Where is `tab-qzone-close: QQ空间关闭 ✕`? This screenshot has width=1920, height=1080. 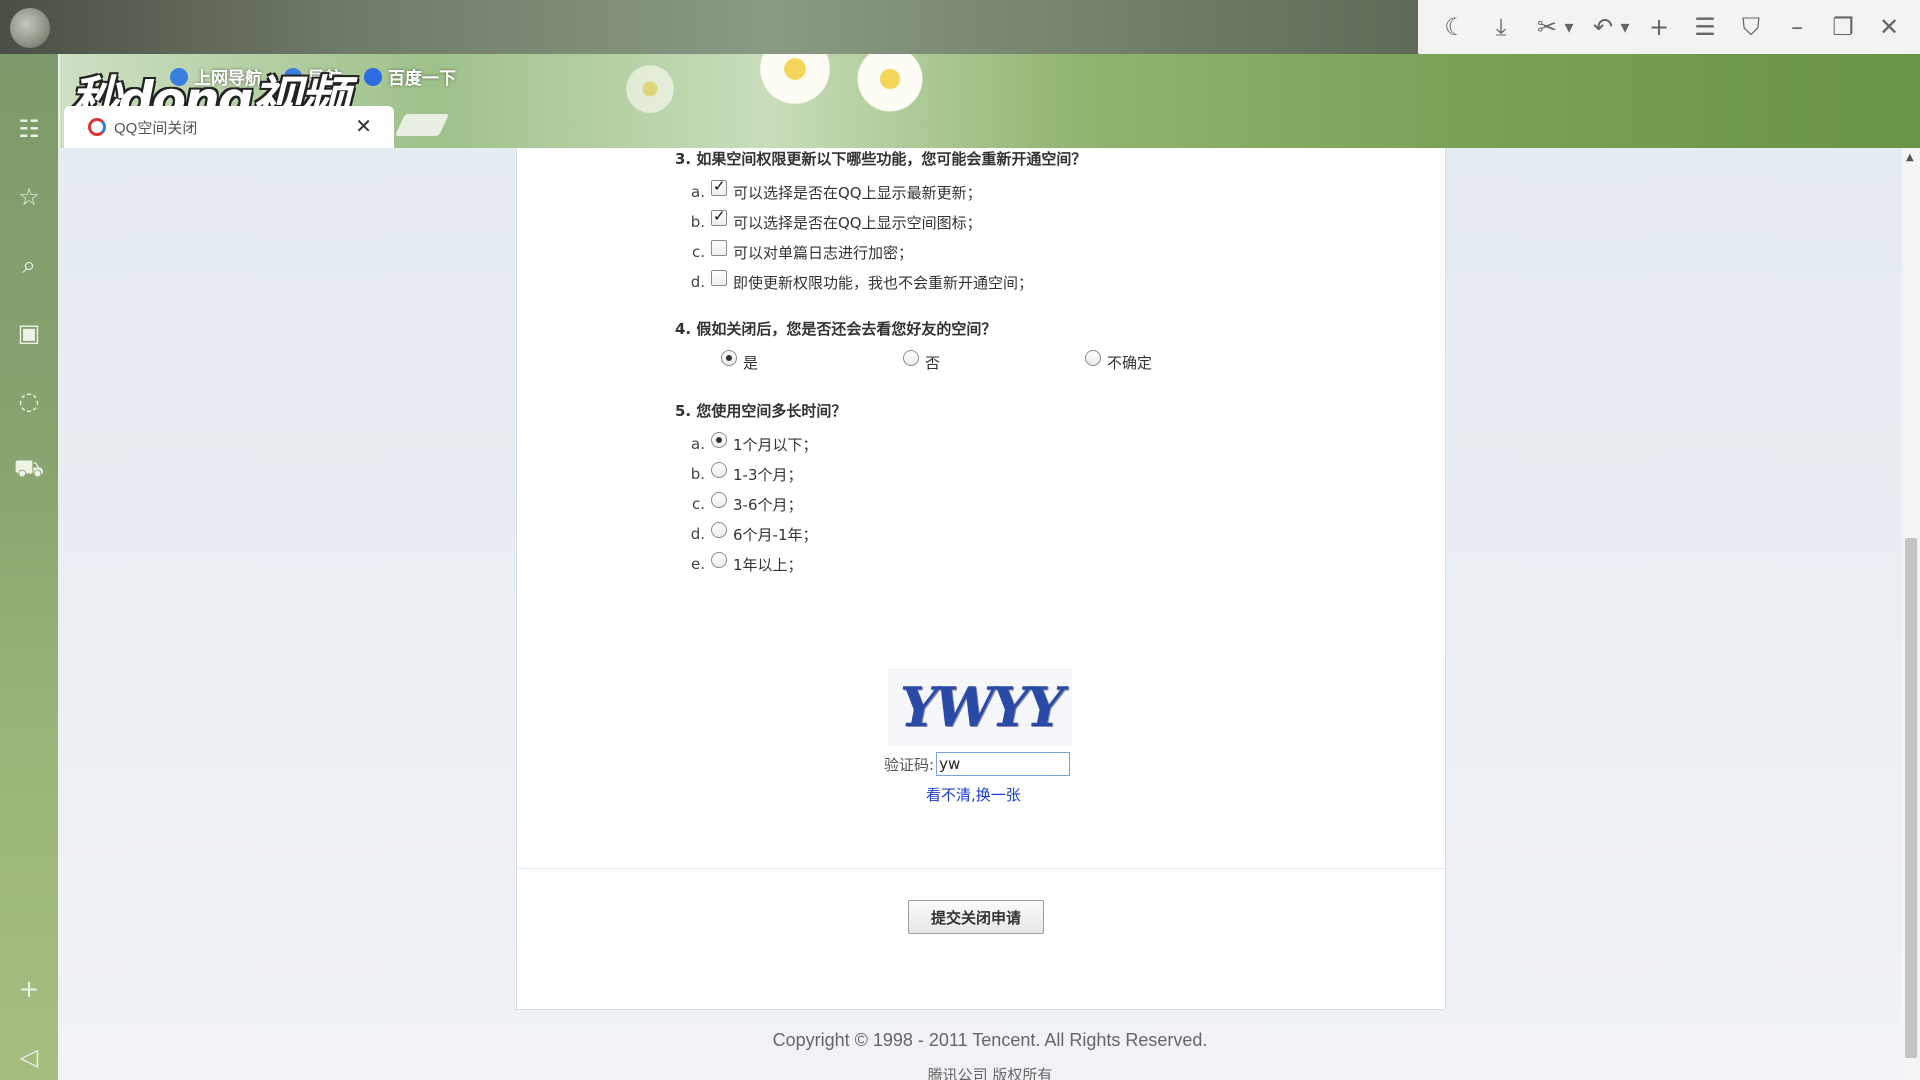 tab-qzone-close: QQ空间关闭 ✕ is located at coordinates (229, 127).